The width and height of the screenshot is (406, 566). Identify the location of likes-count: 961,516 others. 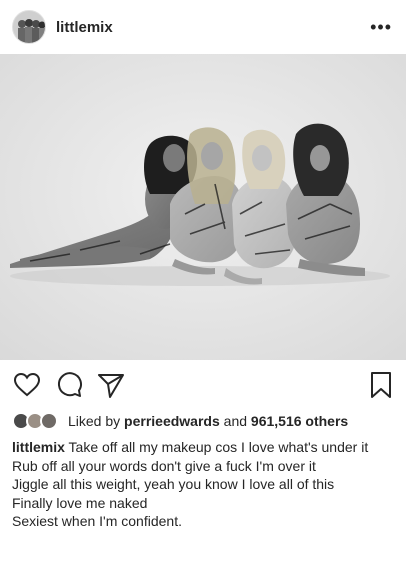
(299, 421).